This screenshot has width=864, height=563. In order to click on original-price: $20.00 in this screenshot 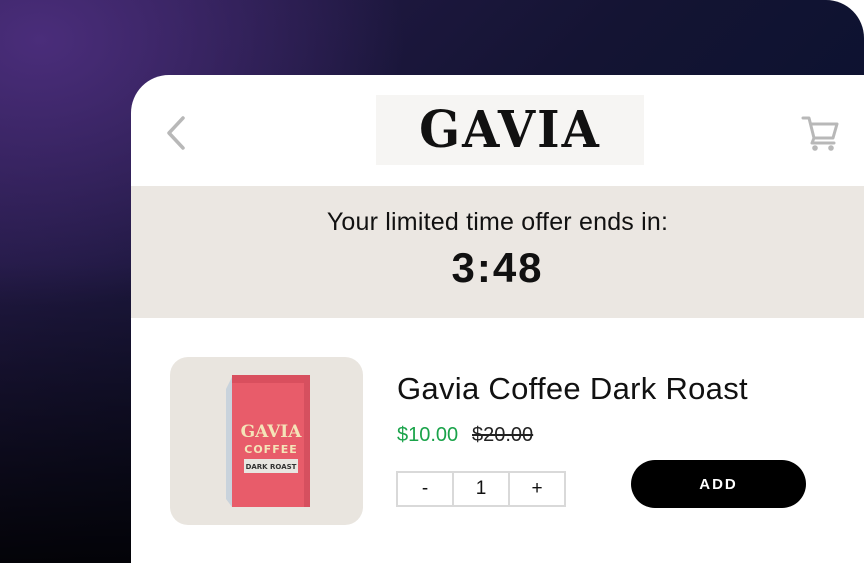, I will do `click(503, 435)`.